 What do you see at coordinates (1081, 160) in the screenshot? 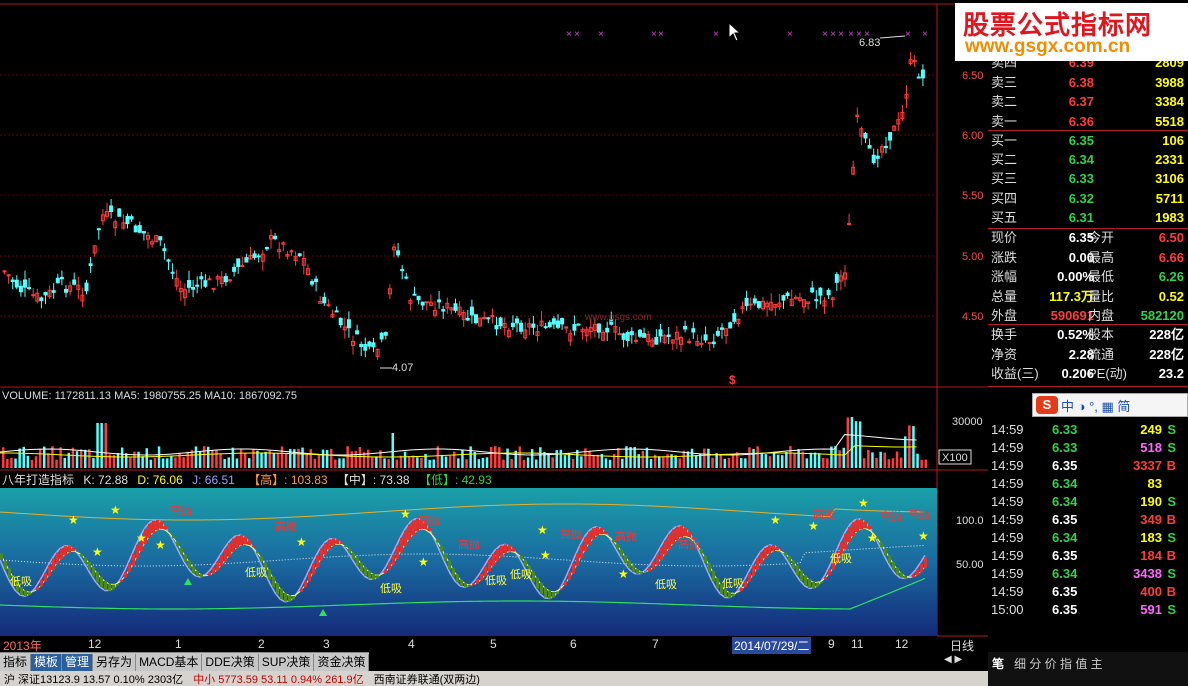
I see `quote-price: 6.34` at bounding box center [1081, 160].